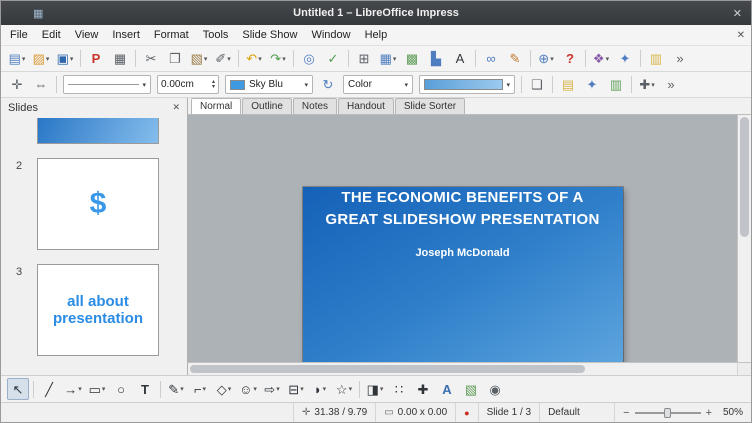  Describe the element at coordinates (546, 59) in the screenshot. I see `zoom-button: ⊕ ▾` at that location.